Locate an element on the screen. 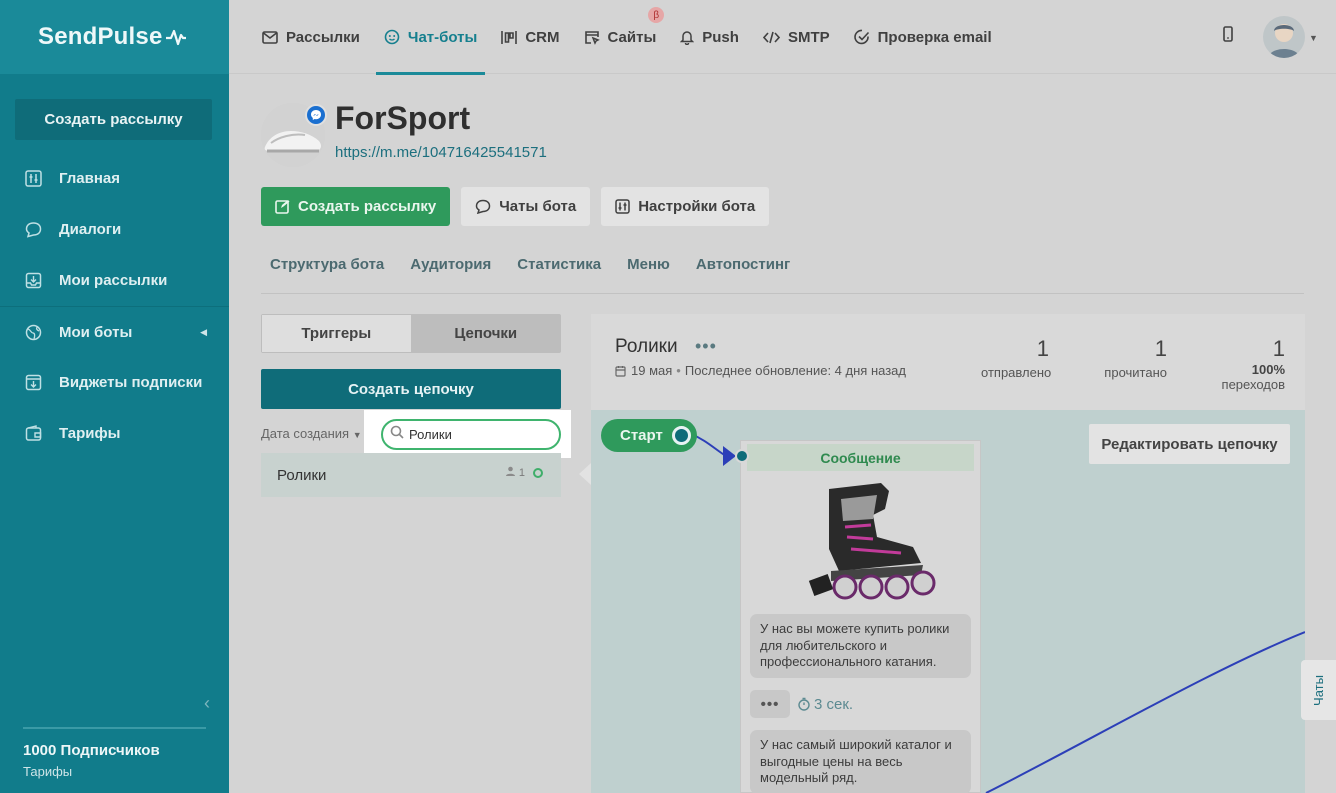 This screenshot has height=793, width=1336. segment-chains: Цепочки is located at coordinates (485, 333).